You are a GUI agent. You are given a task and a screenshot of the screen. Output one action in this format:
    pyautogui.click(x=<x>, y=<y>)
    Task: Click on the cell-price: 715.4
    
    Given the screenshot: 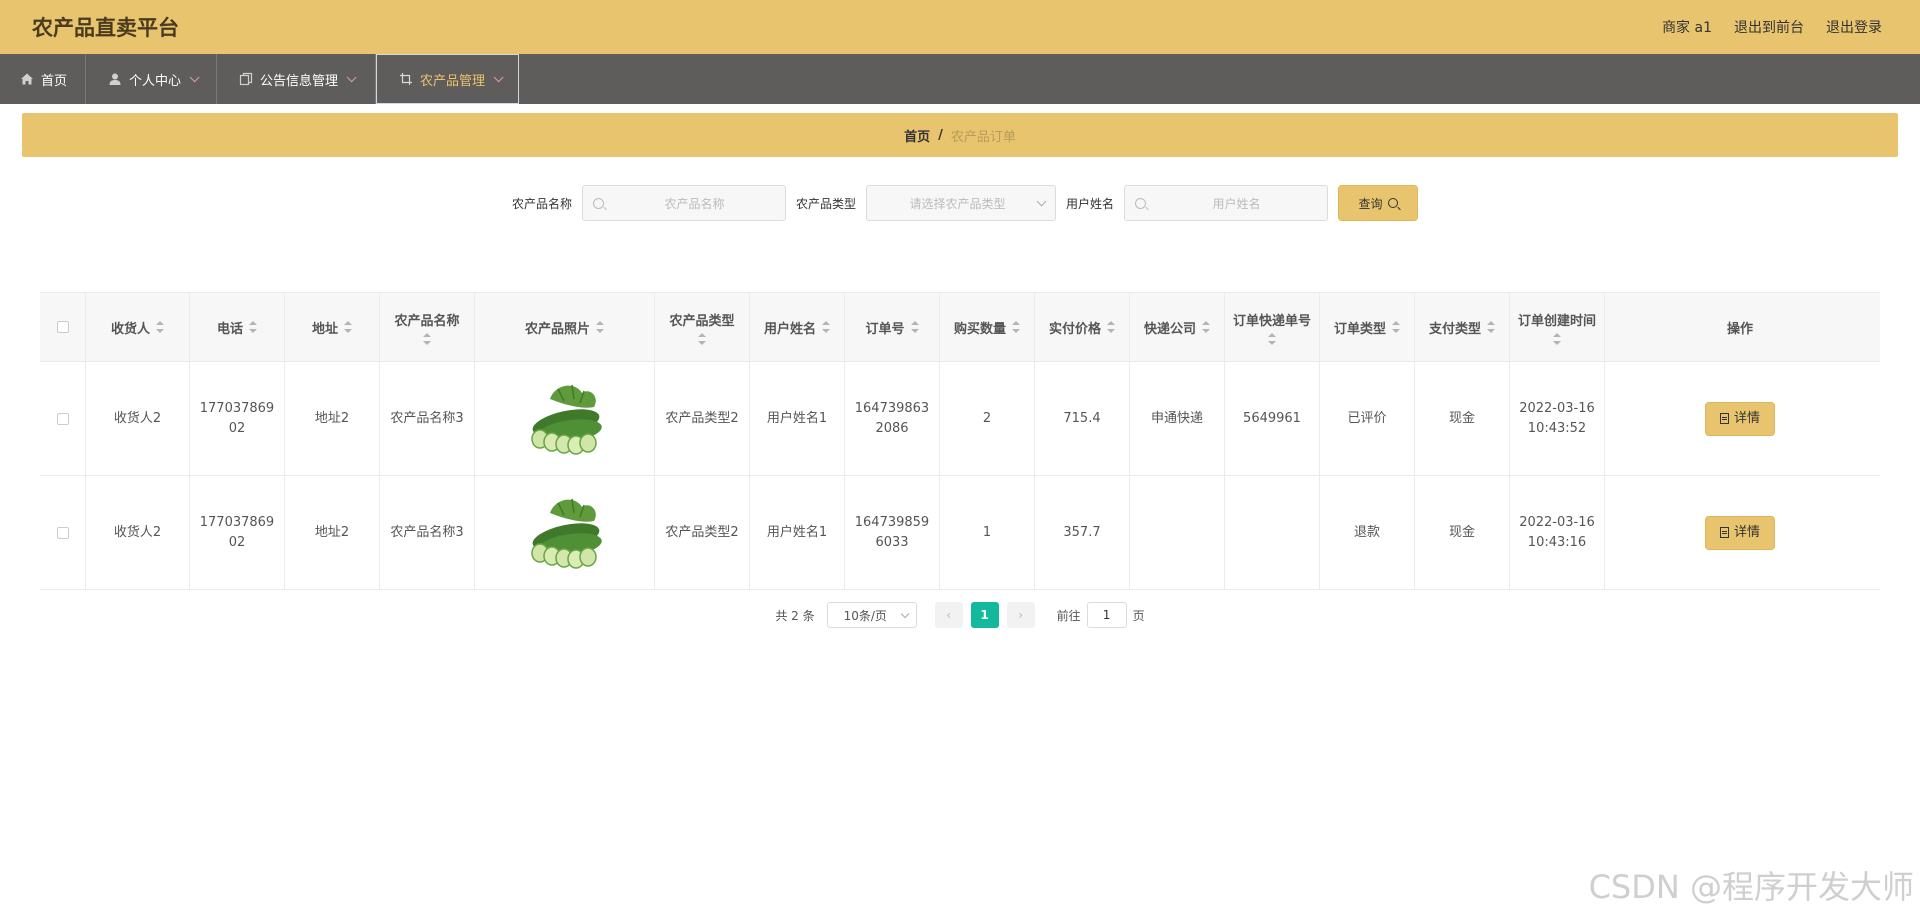 What is the action you would take?
    pyautogui.click(x=1082, y=418)
    